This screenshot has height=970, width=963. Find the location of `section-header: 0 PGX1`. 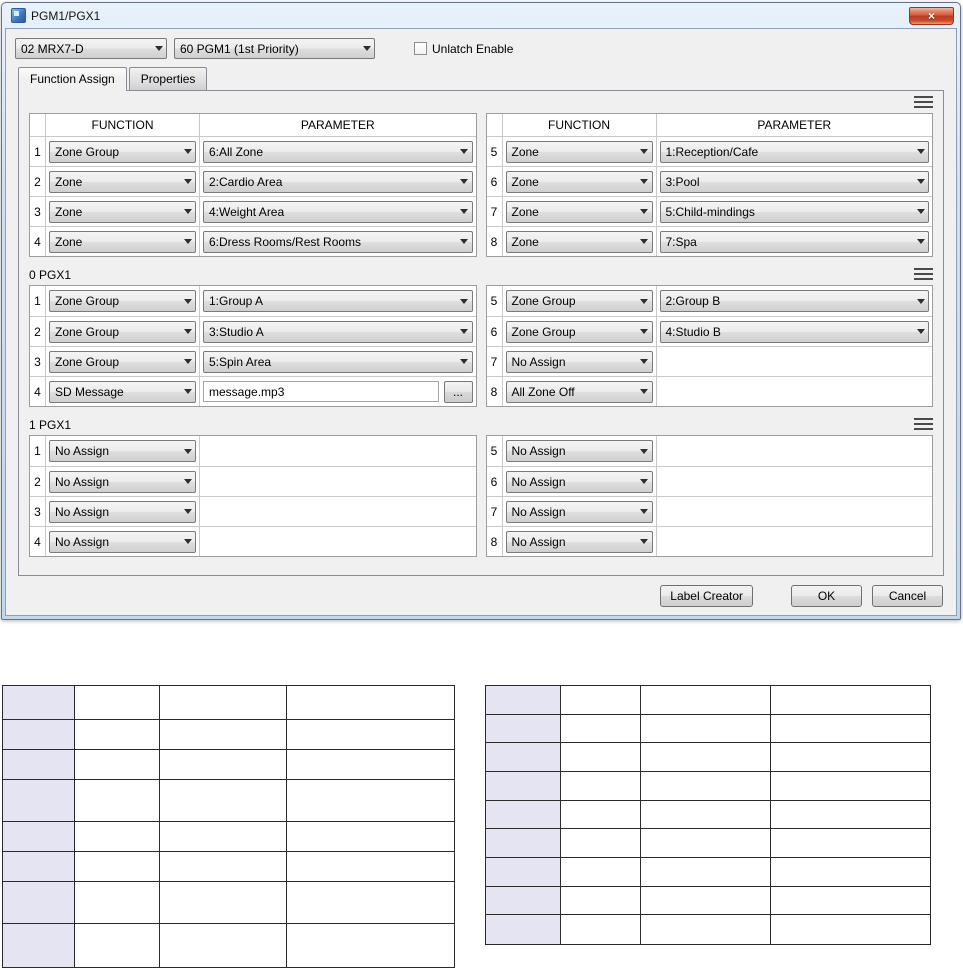

section-header: 0 PGX1 is located at coordinates (481, 273).